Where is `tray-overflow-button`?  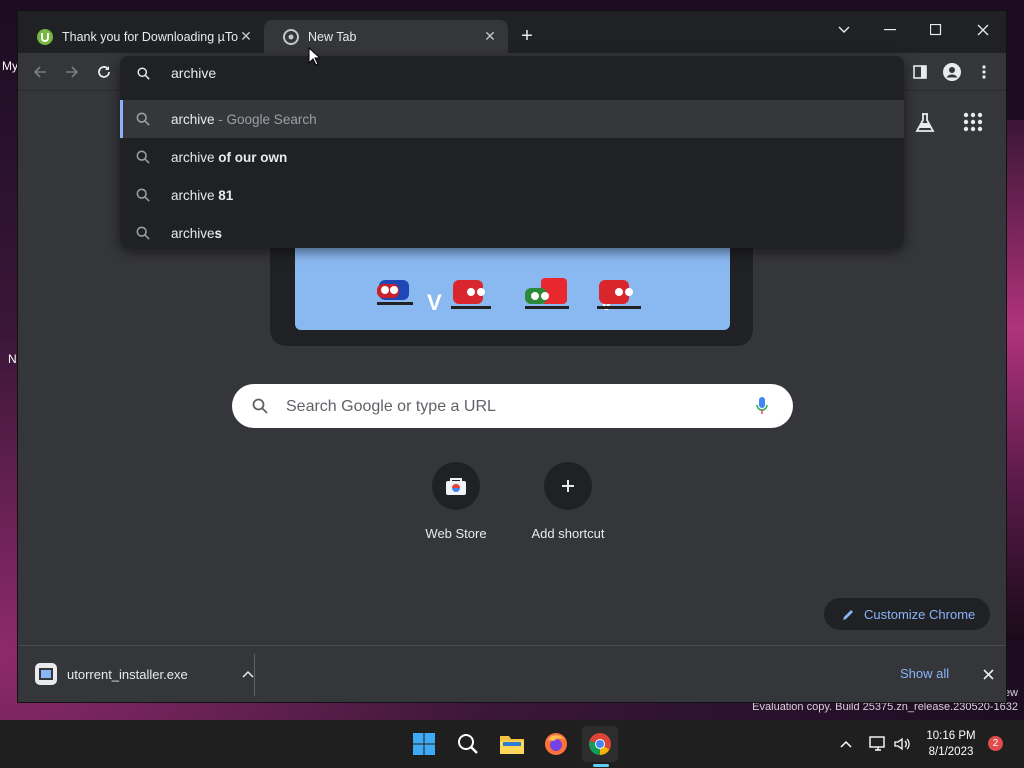 tray-overflow-button is located at coordinates (846, 744).